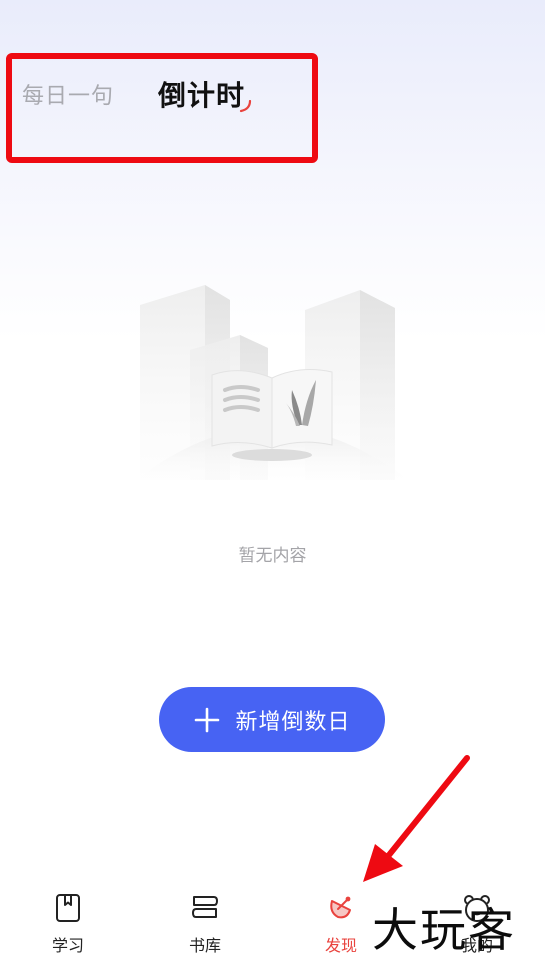  I want to click on plus-icon, so click(207, 719).